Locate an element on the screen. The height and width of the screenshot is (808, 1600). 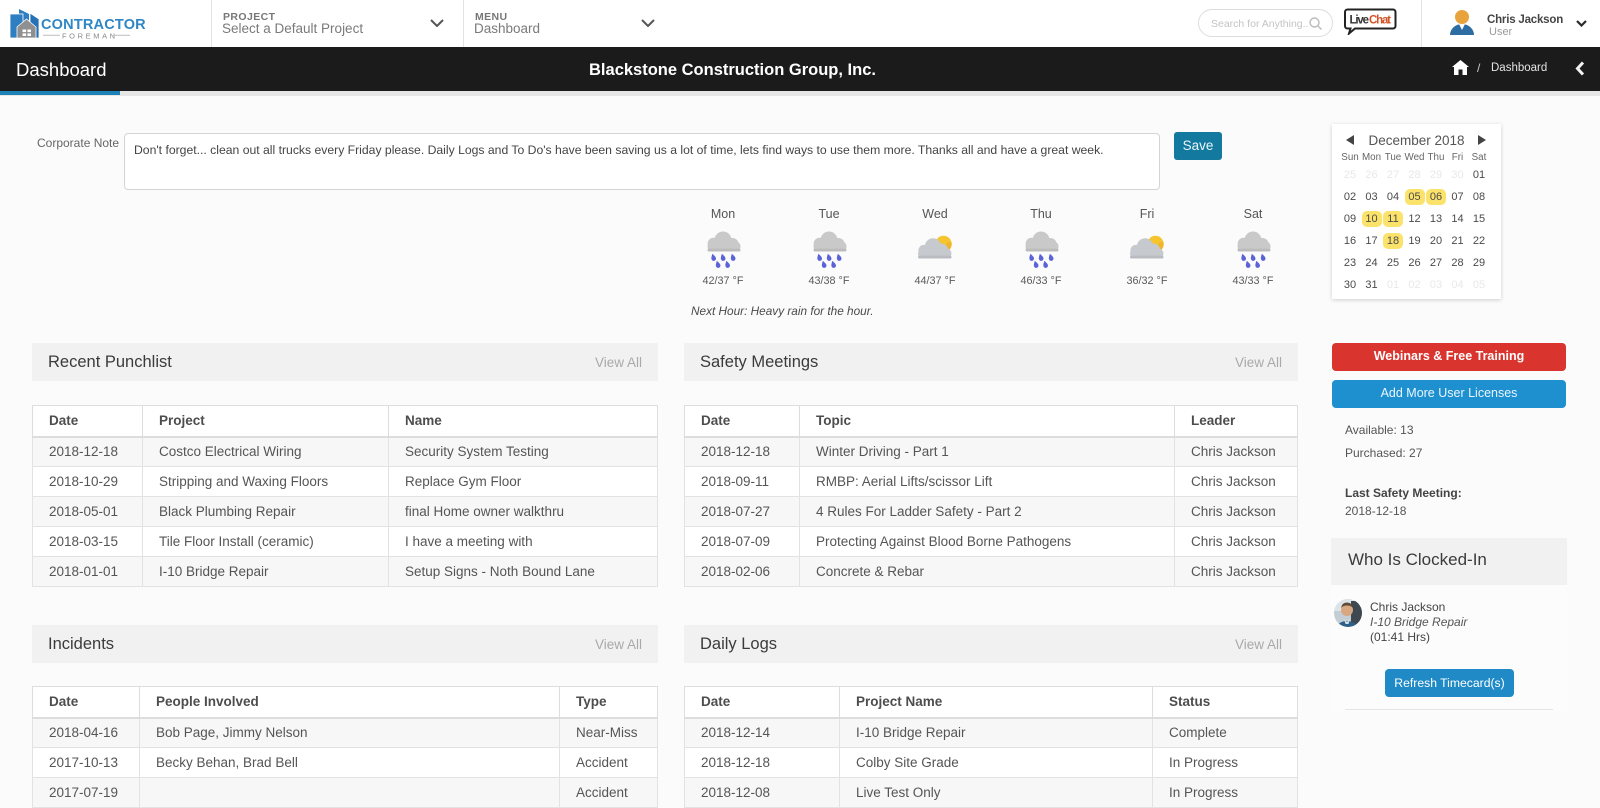
svg-text: Chat is located at coordinates (1380, 21).